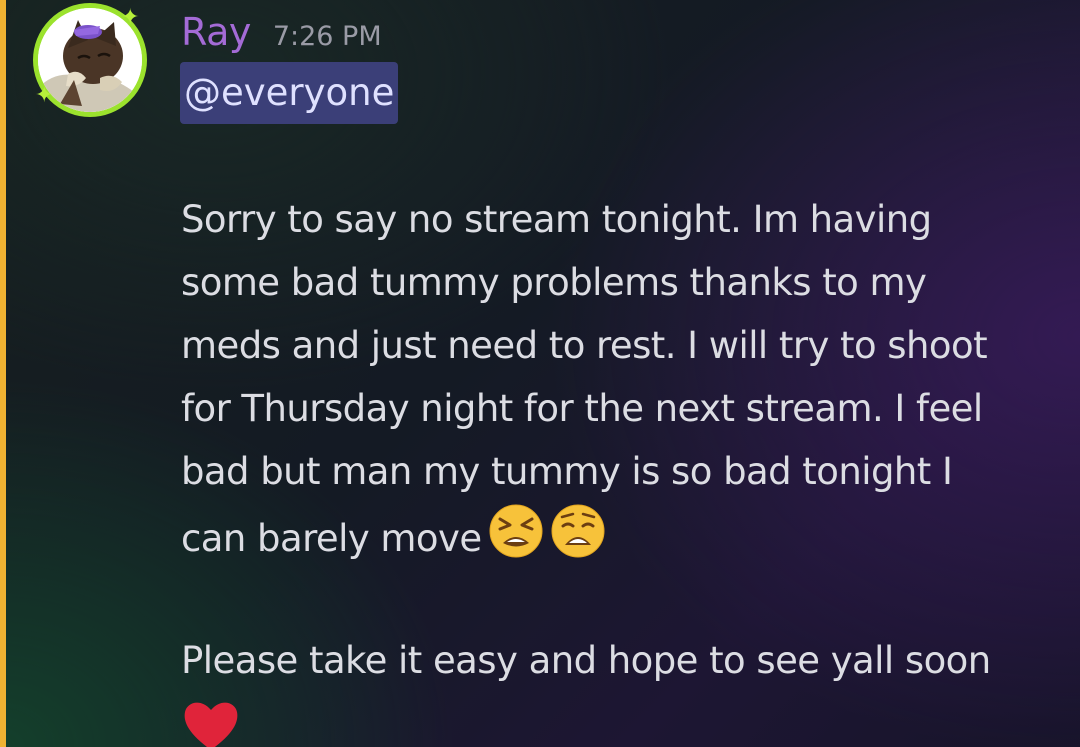  I want to click on timestamp: 7:26 PM, so click(327, 36).